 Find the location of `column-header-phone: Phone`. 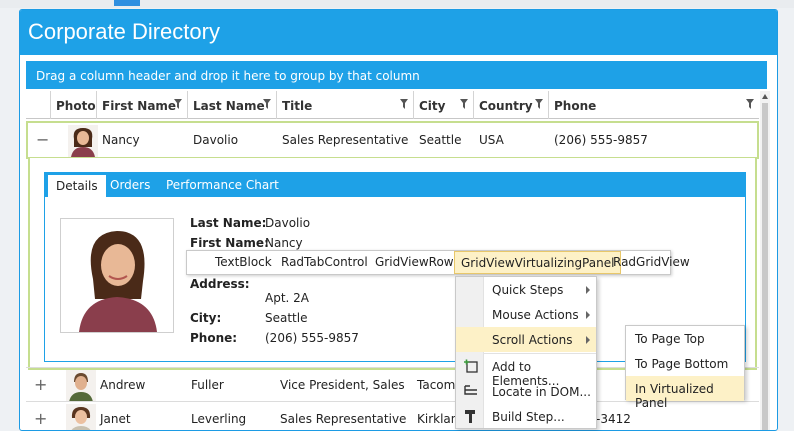

column-header-phone: Phone is located at coordinates (653, 105).